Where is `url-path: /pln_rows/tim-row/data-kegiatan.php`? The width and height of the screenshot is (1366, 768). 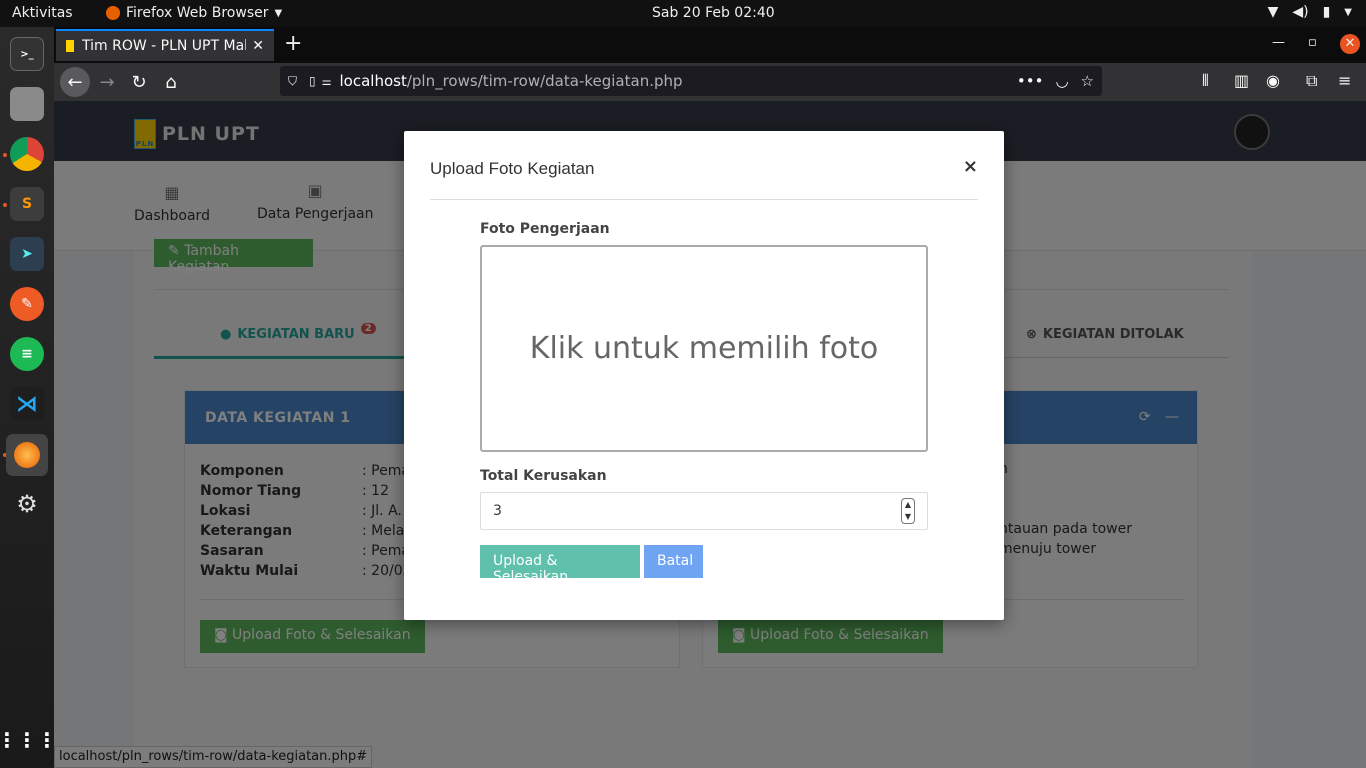
url-path: /pln_rows/tim-row/data-kegiatan.php is located at coordinates (544, 81).